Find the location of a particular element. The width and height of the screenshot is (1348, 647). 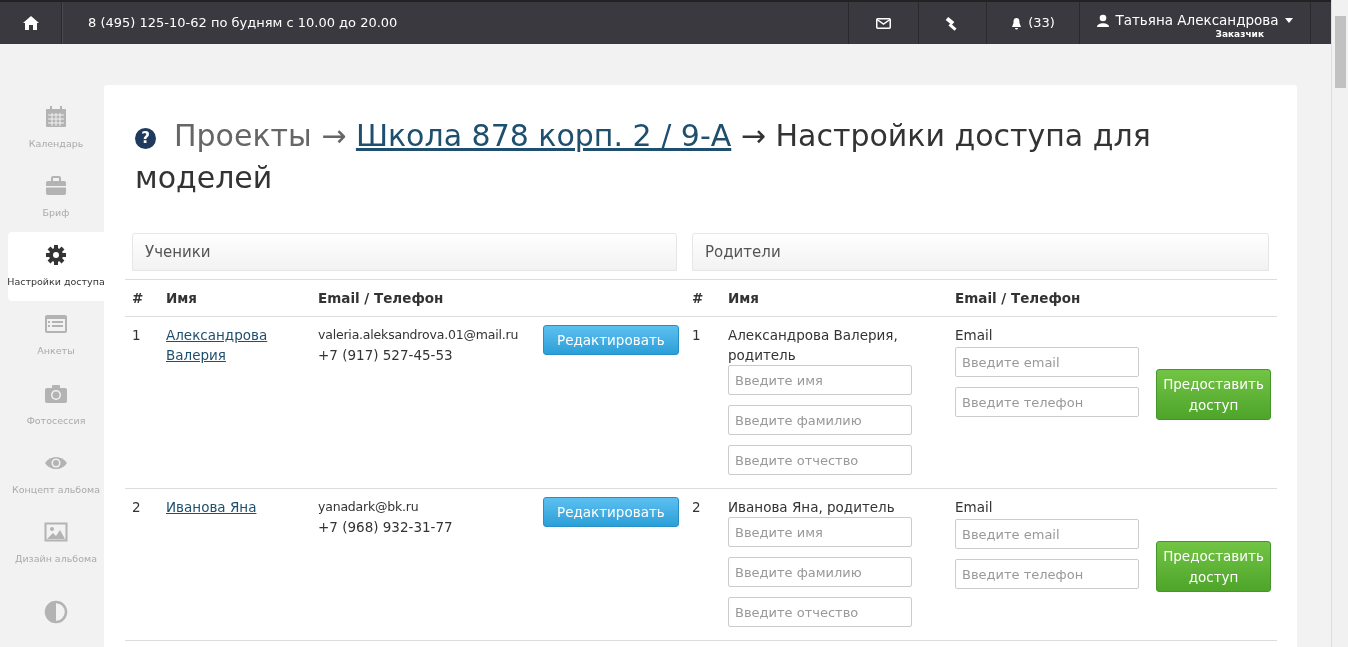

sidebar-item: Фотосессия is located at coordinates (56, 405).